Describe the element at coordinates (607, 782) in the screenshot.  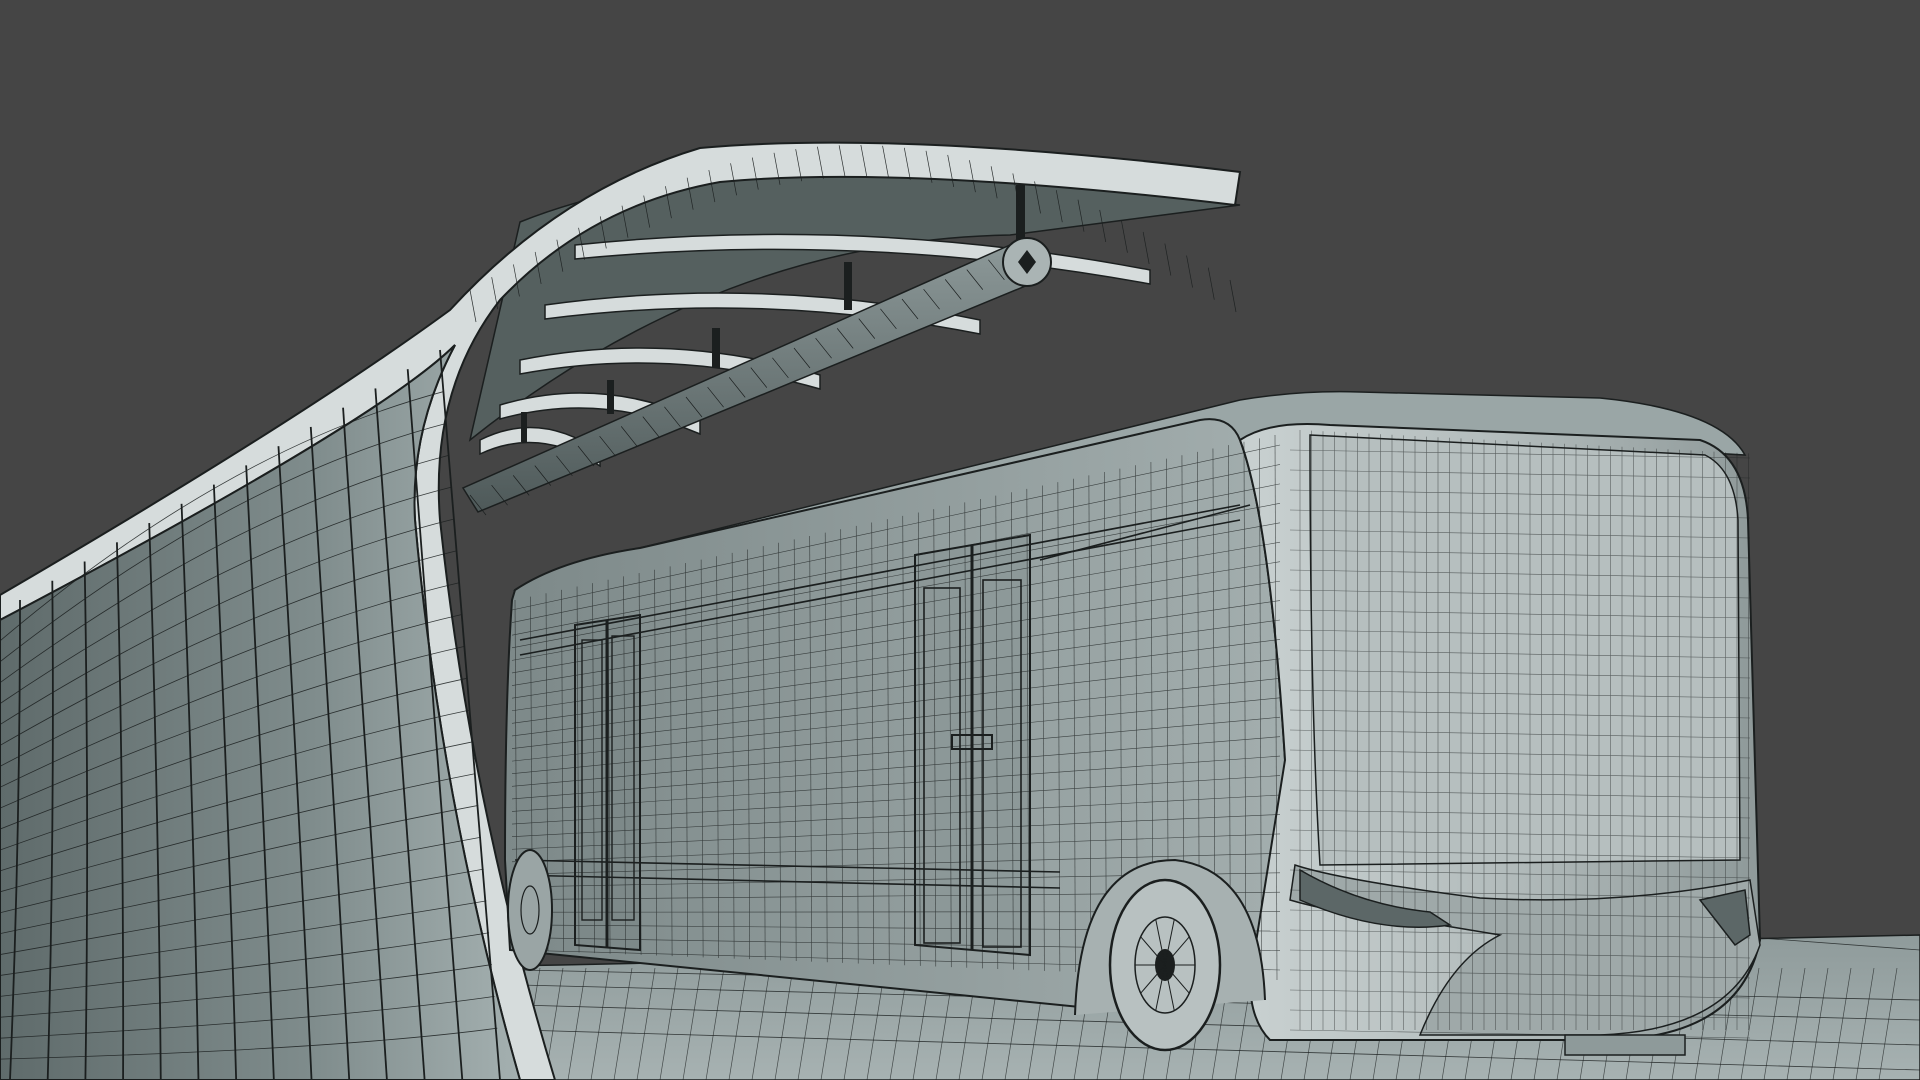
I see `bus-door-rear` at that location.